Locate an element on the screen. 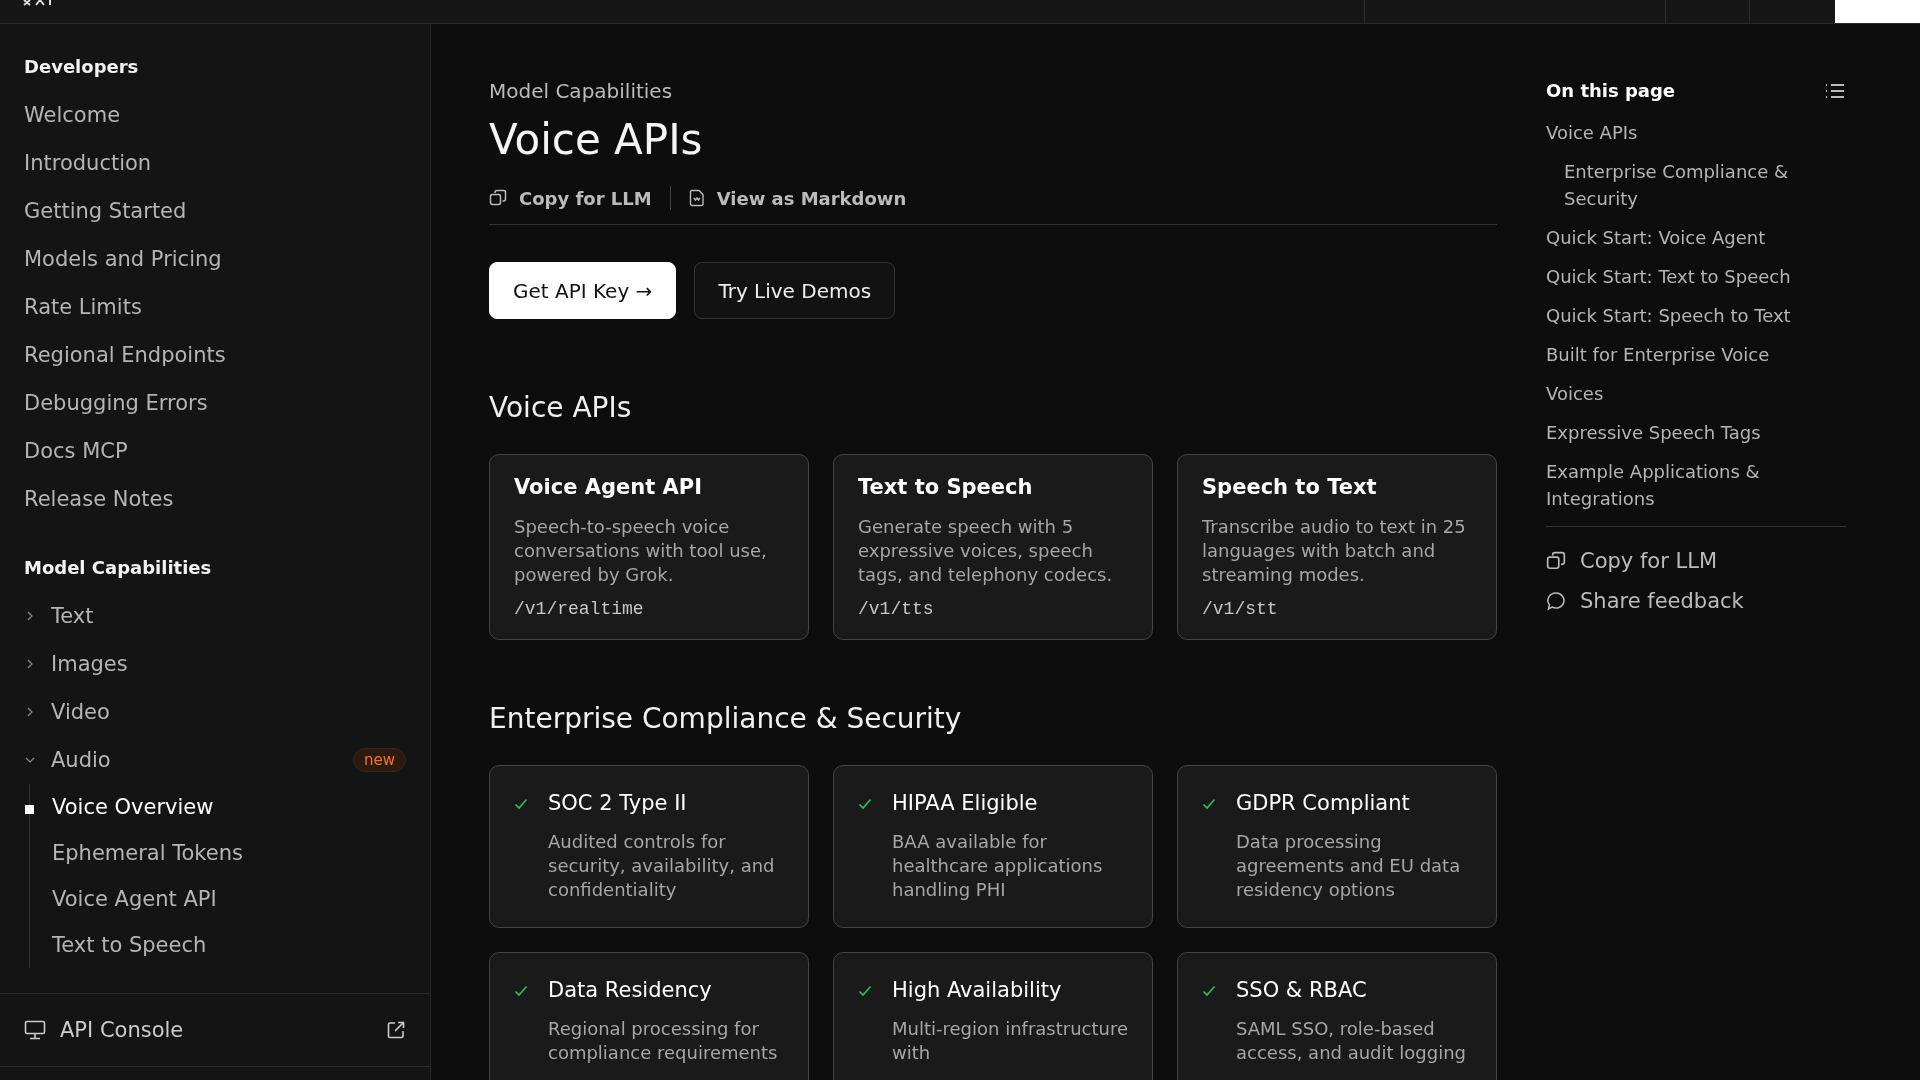 This screenshot has width=1920, height=1080. card-title: SSO & RBAC is located at coordinates (1302, 990).